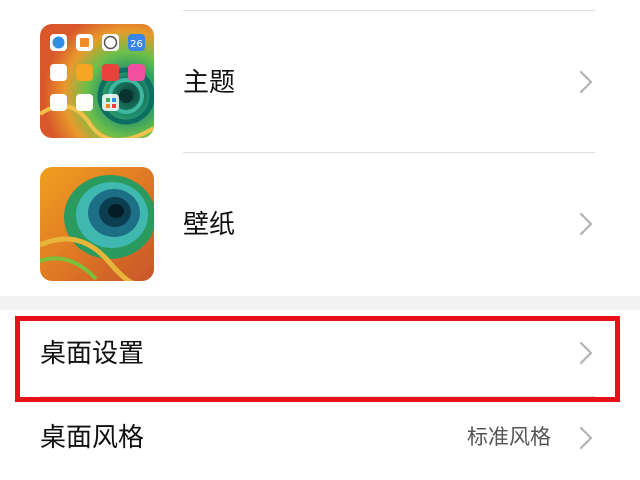 The image size is (640, 480). I want to click on theme-label: 主题, so click(209, 83).